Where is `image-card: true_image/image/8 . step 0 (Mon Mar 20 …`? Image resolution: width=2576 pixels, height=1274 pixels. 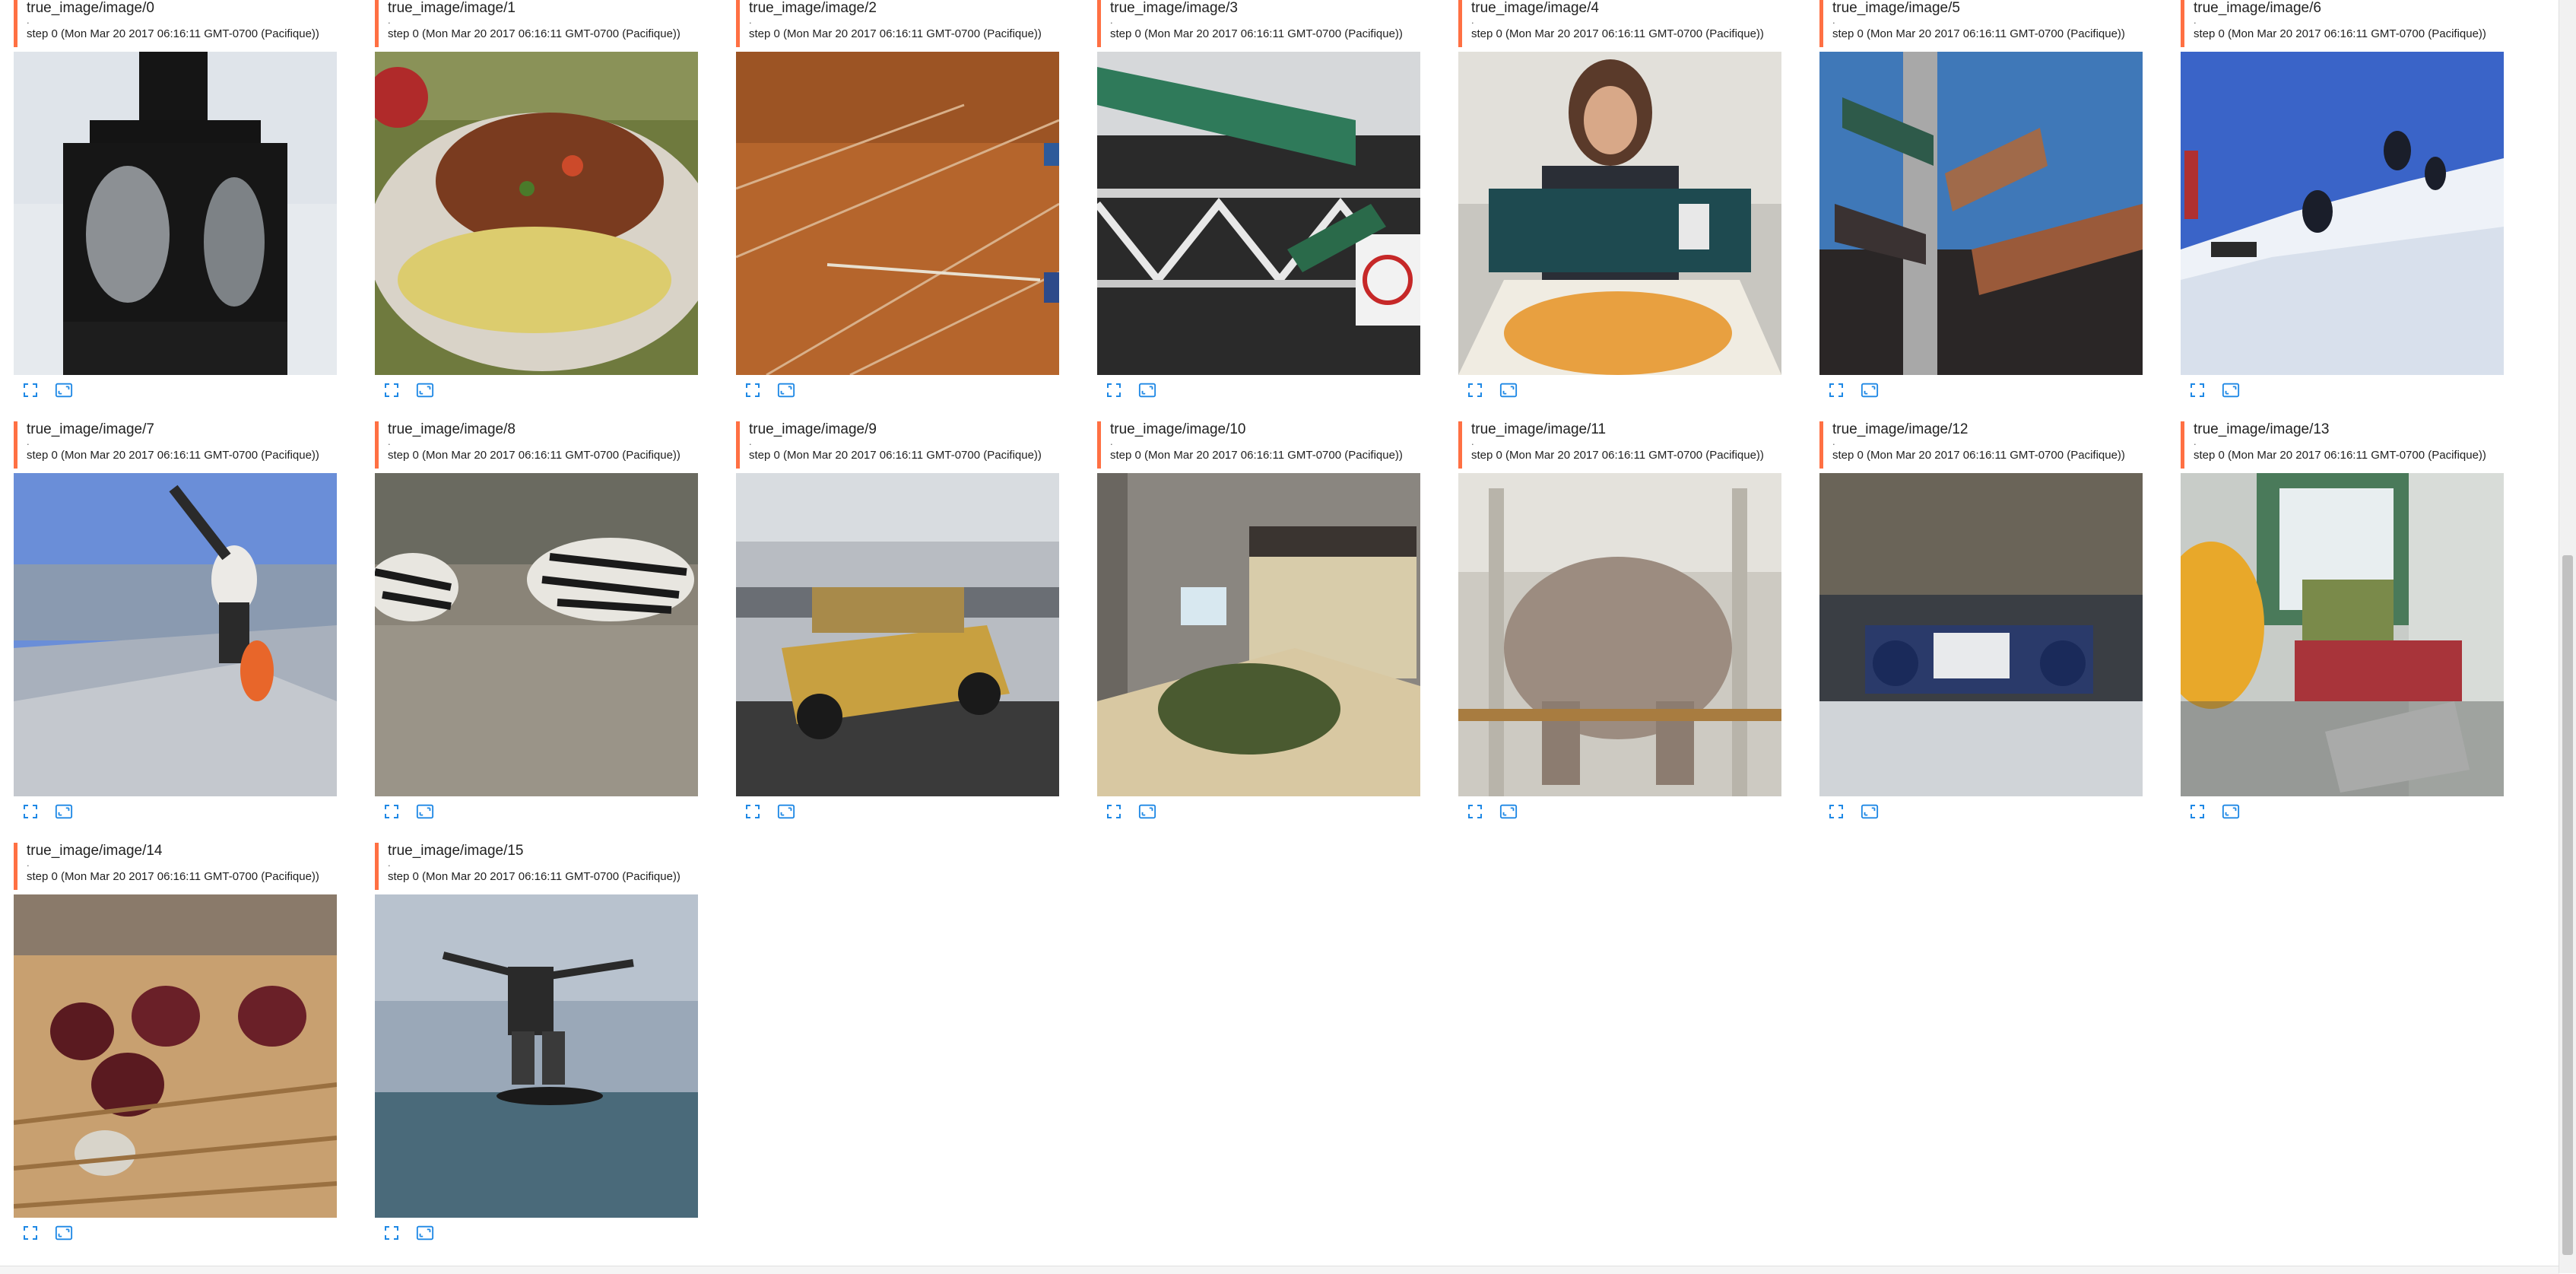 image-card: true_image/image/8 . step 0 (Mon Mar 20 … is located at coordinates (536, 632).